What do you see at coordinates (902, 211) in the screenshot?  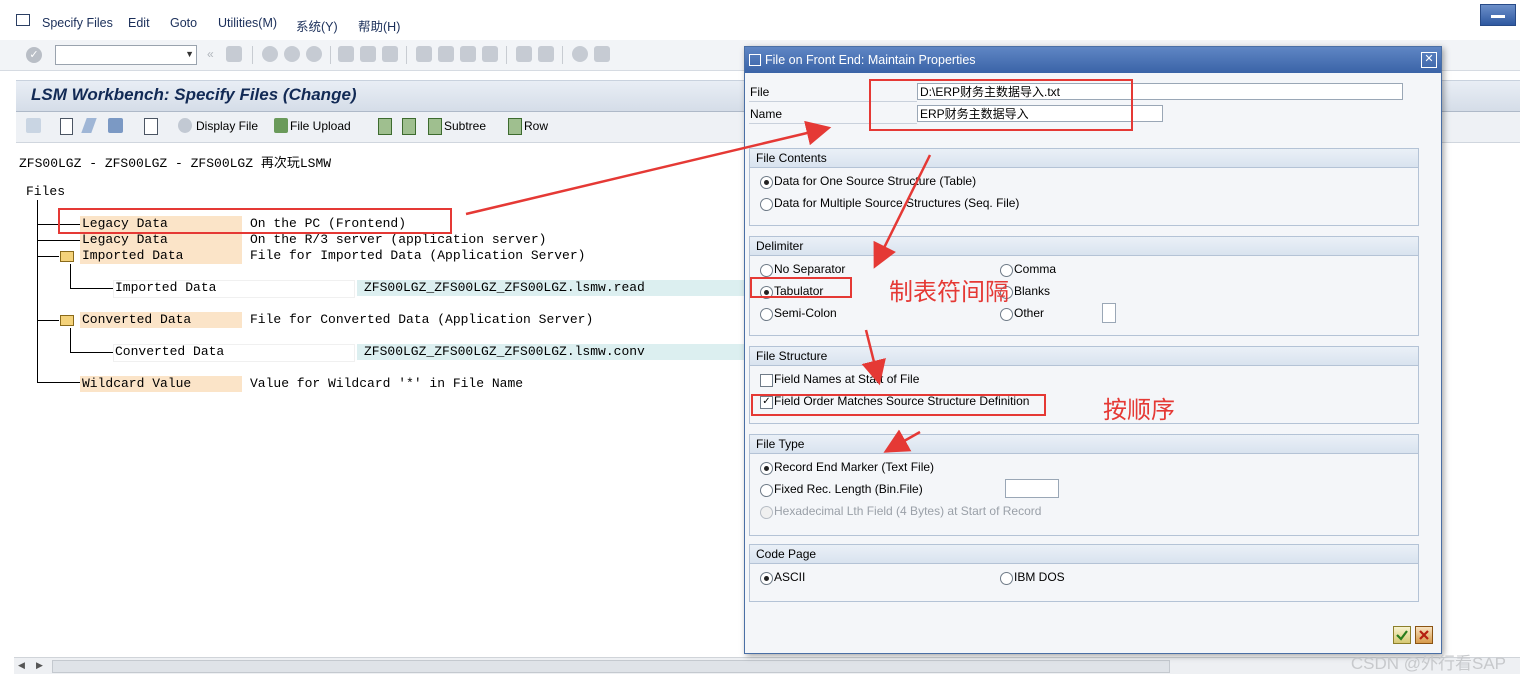 I see `arrow-to-delimiter` at bounding box center [902, 211].